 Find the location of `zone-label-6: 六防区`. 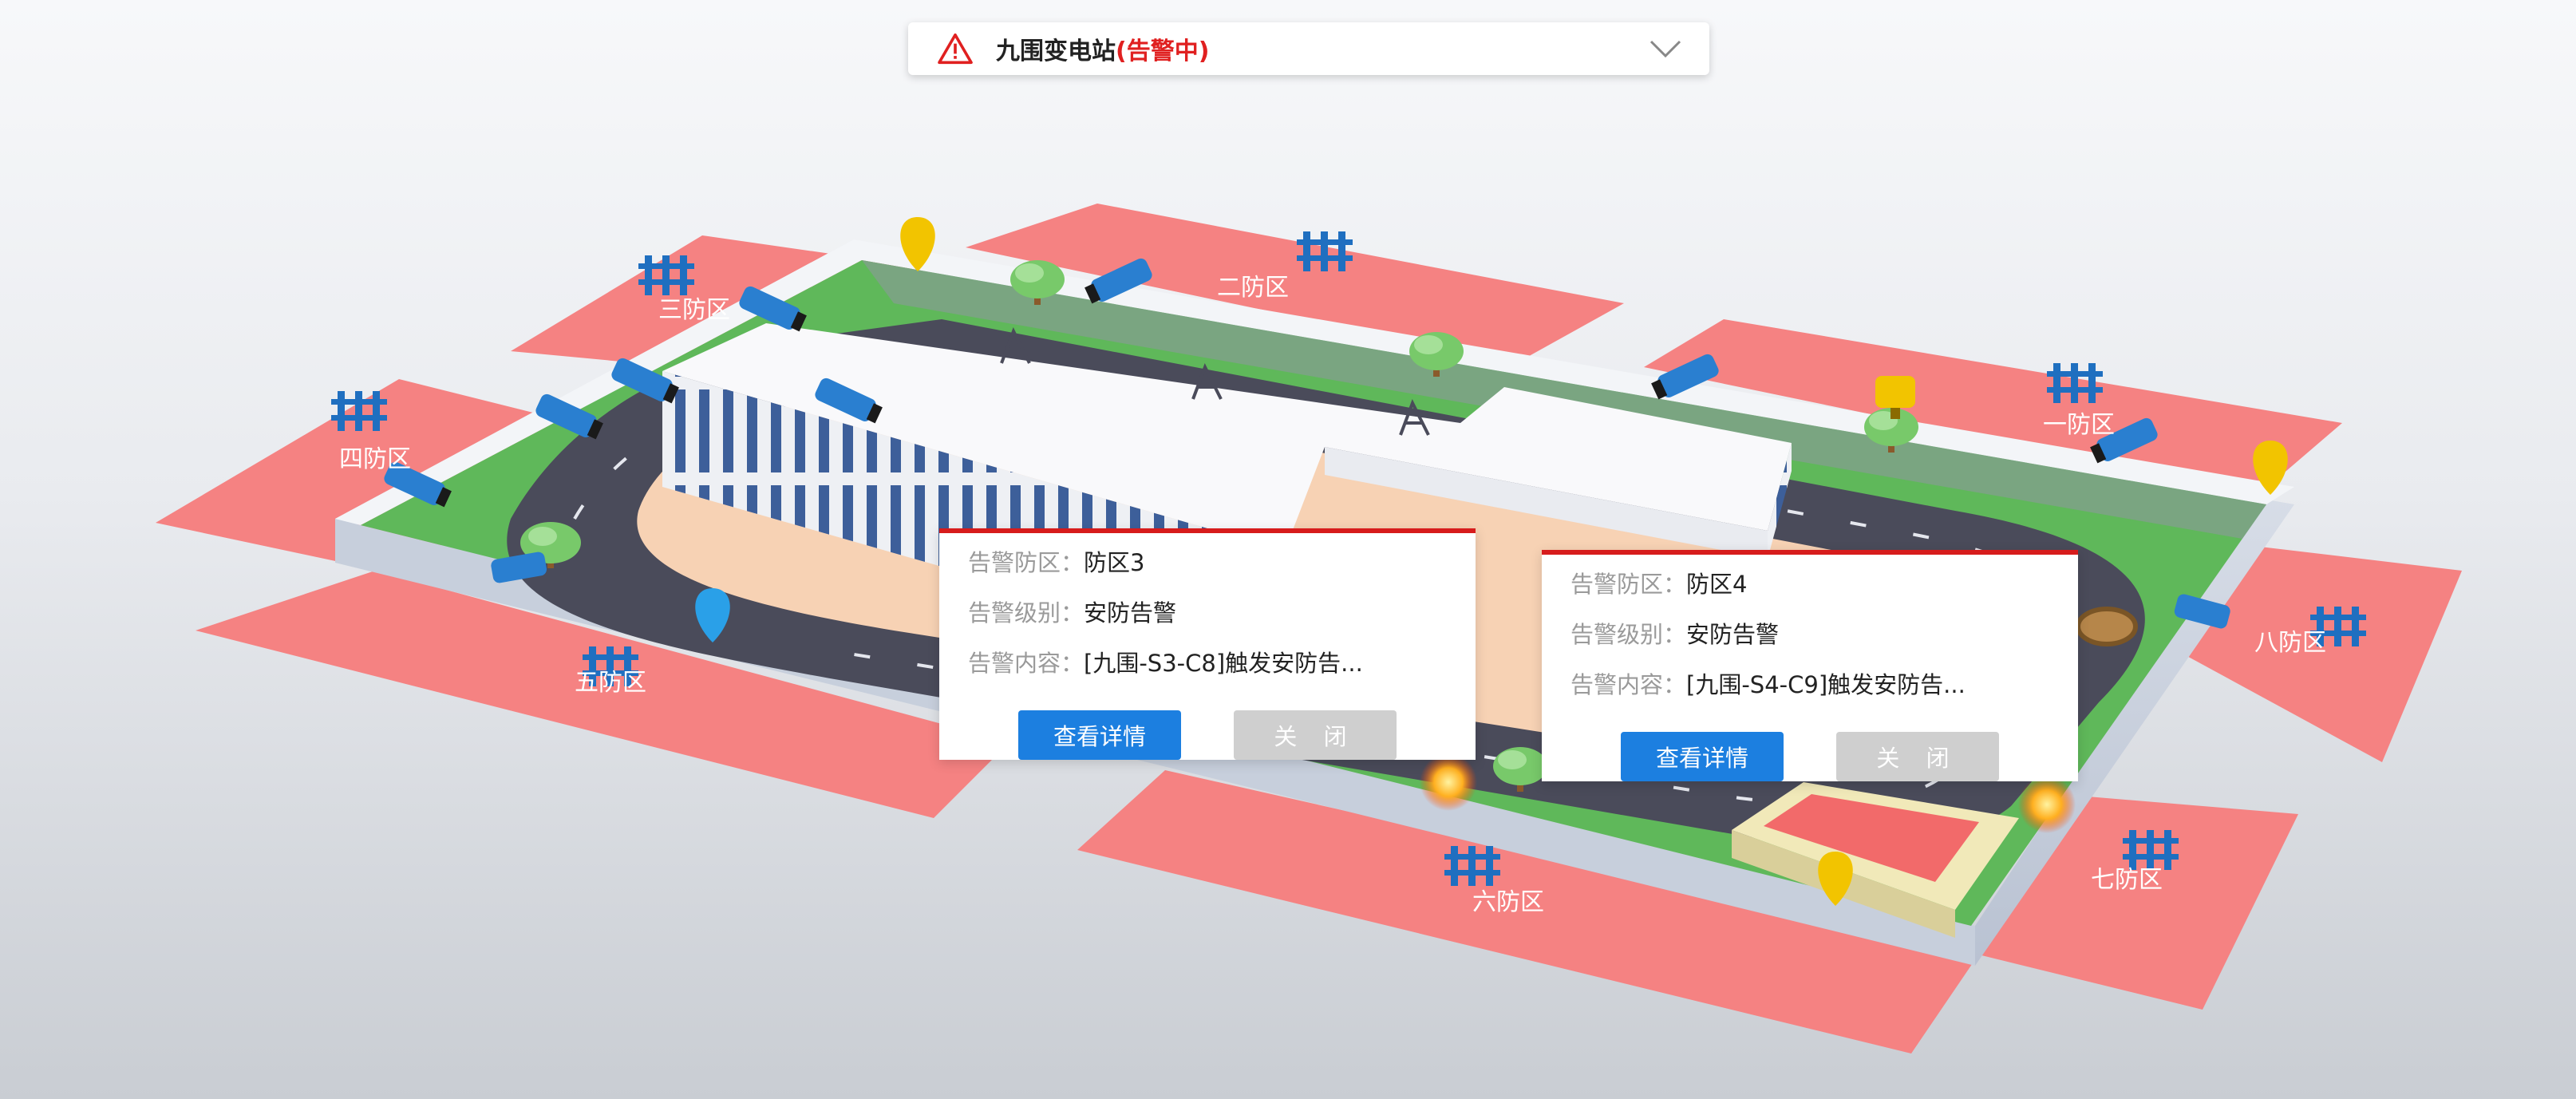

zone-label-6: 六防区 is located at coordinates (1508, 902).